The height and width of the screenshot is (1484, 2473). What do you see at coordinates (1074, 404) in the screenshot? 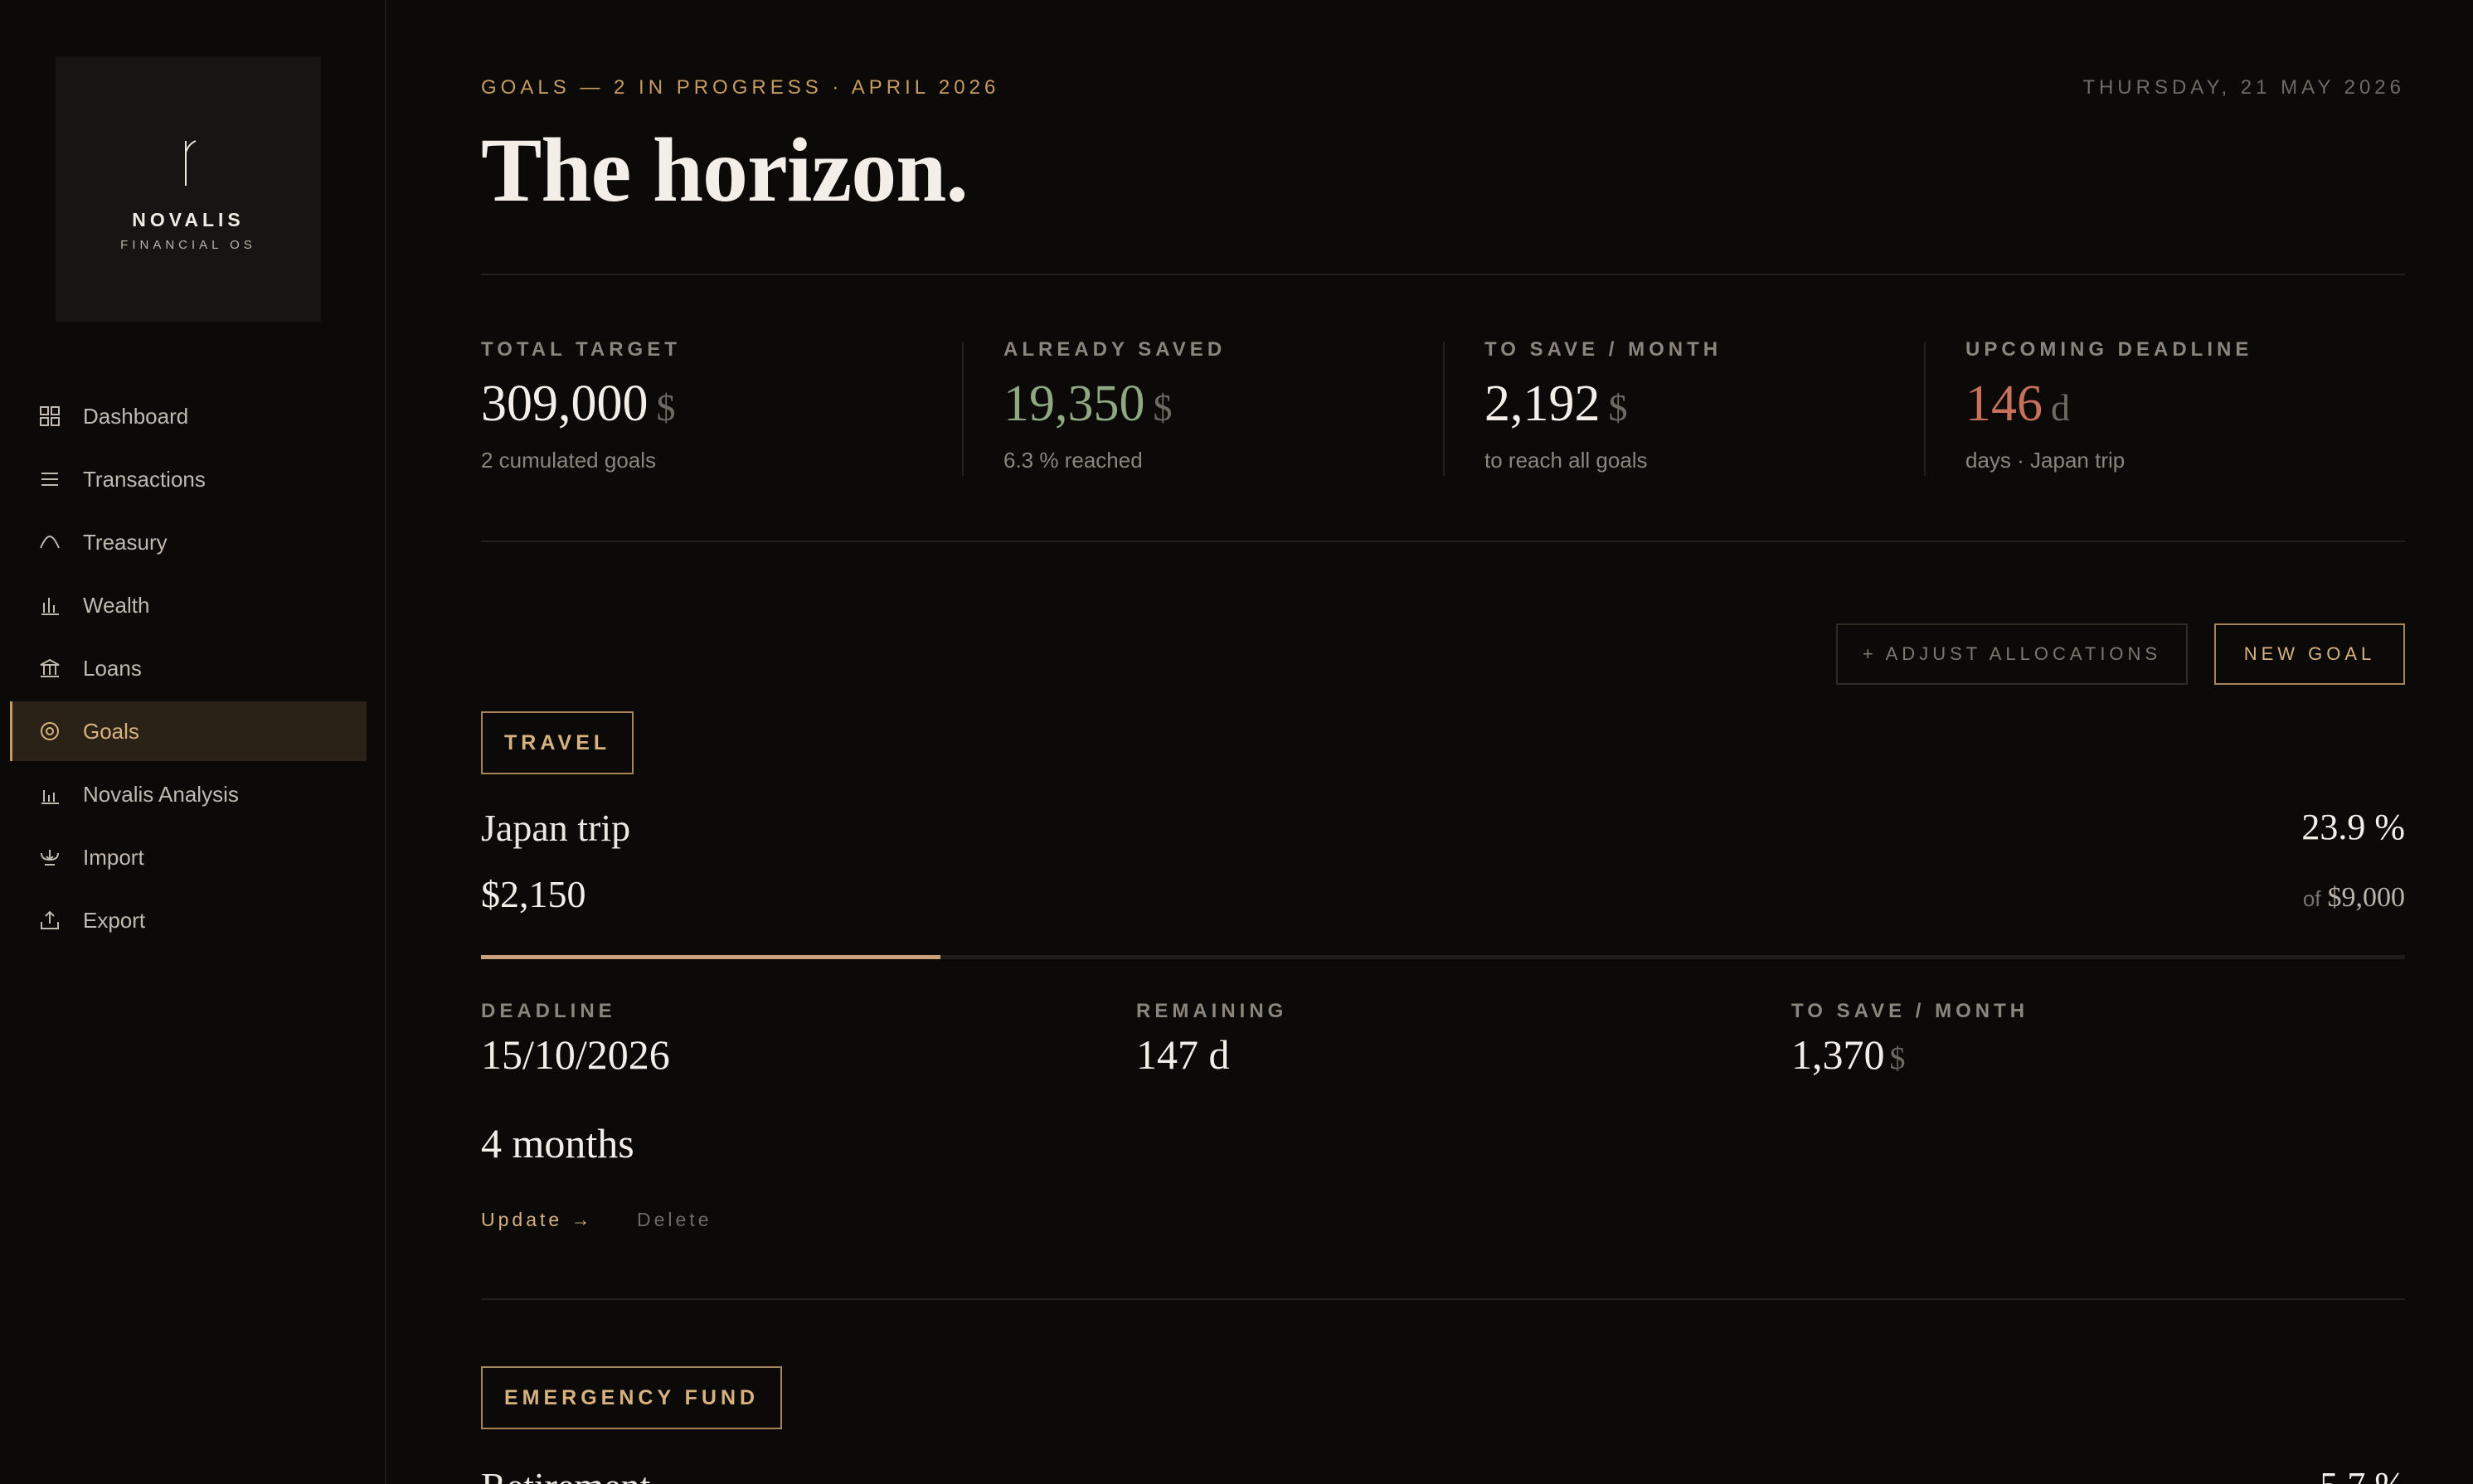
I see `stat-number: 19,350` at bounding box center [1074, 404].